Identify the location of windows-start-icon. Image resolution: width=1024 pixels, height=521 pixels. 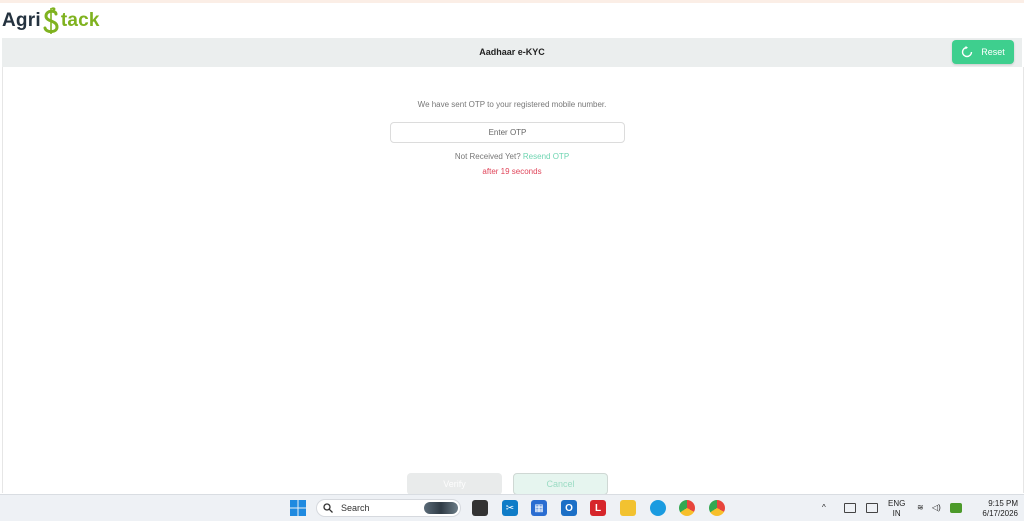
(298, 508).